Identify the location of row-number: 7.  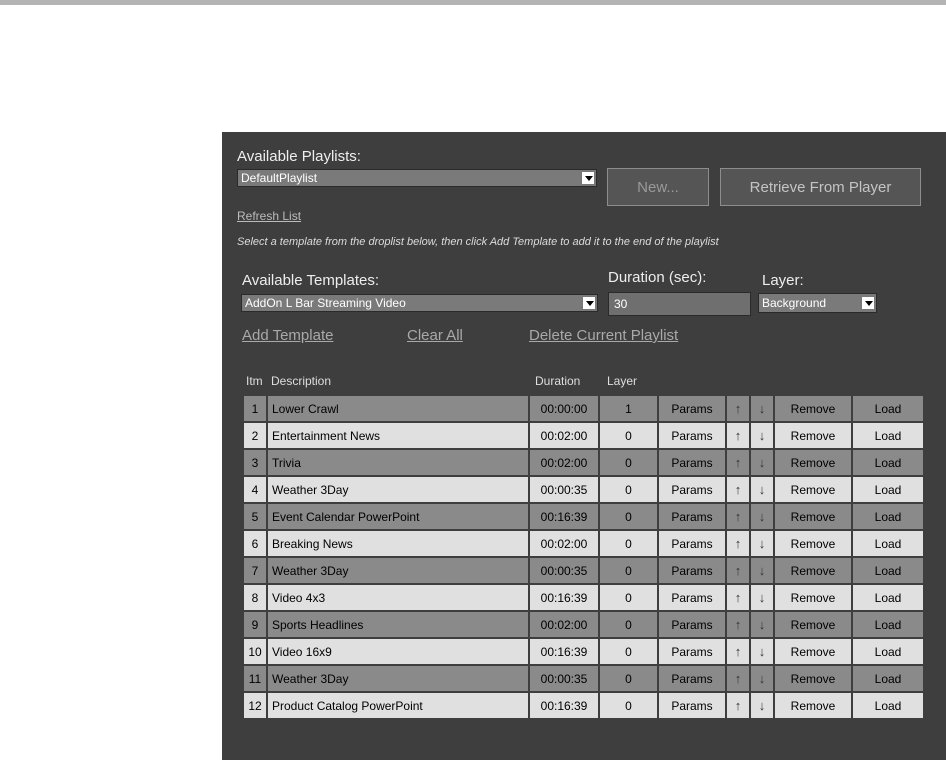
(255, 570).